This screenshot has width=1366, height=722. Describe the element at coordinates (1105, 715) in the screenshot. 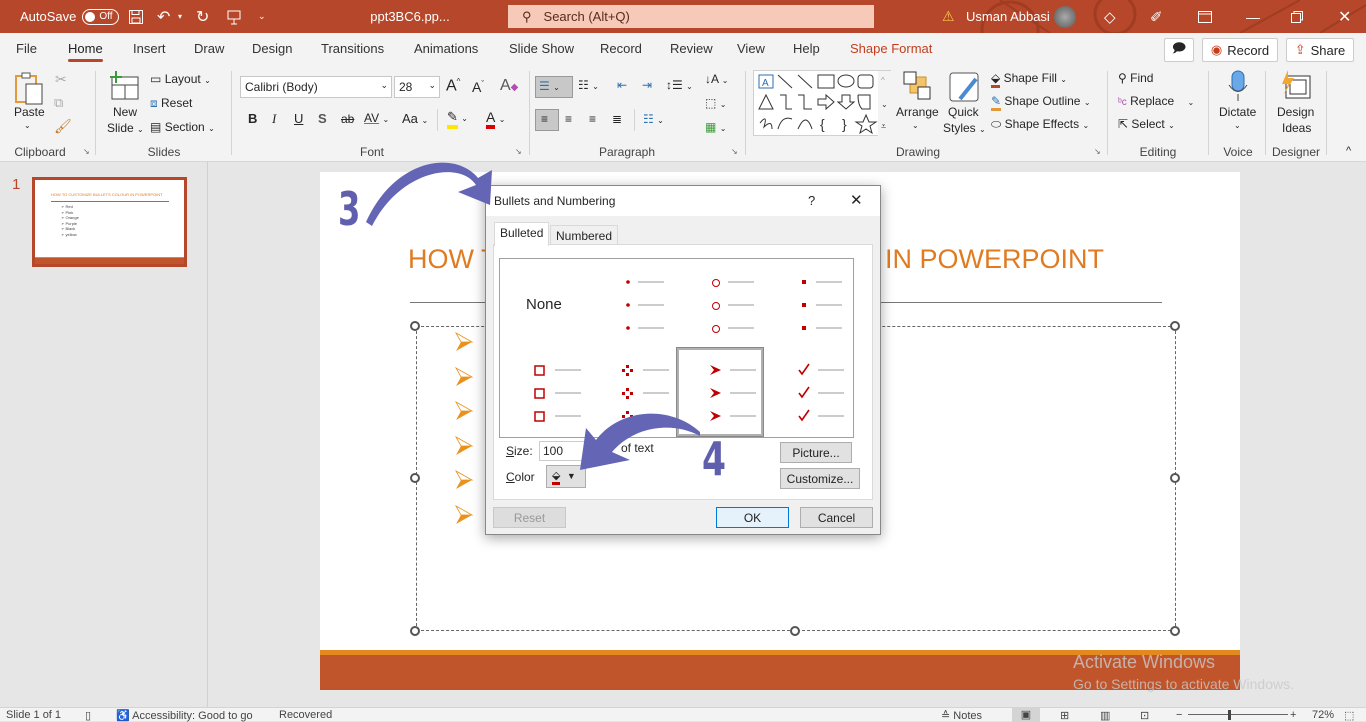

I see `reading-view-icon: ▥` at that location.